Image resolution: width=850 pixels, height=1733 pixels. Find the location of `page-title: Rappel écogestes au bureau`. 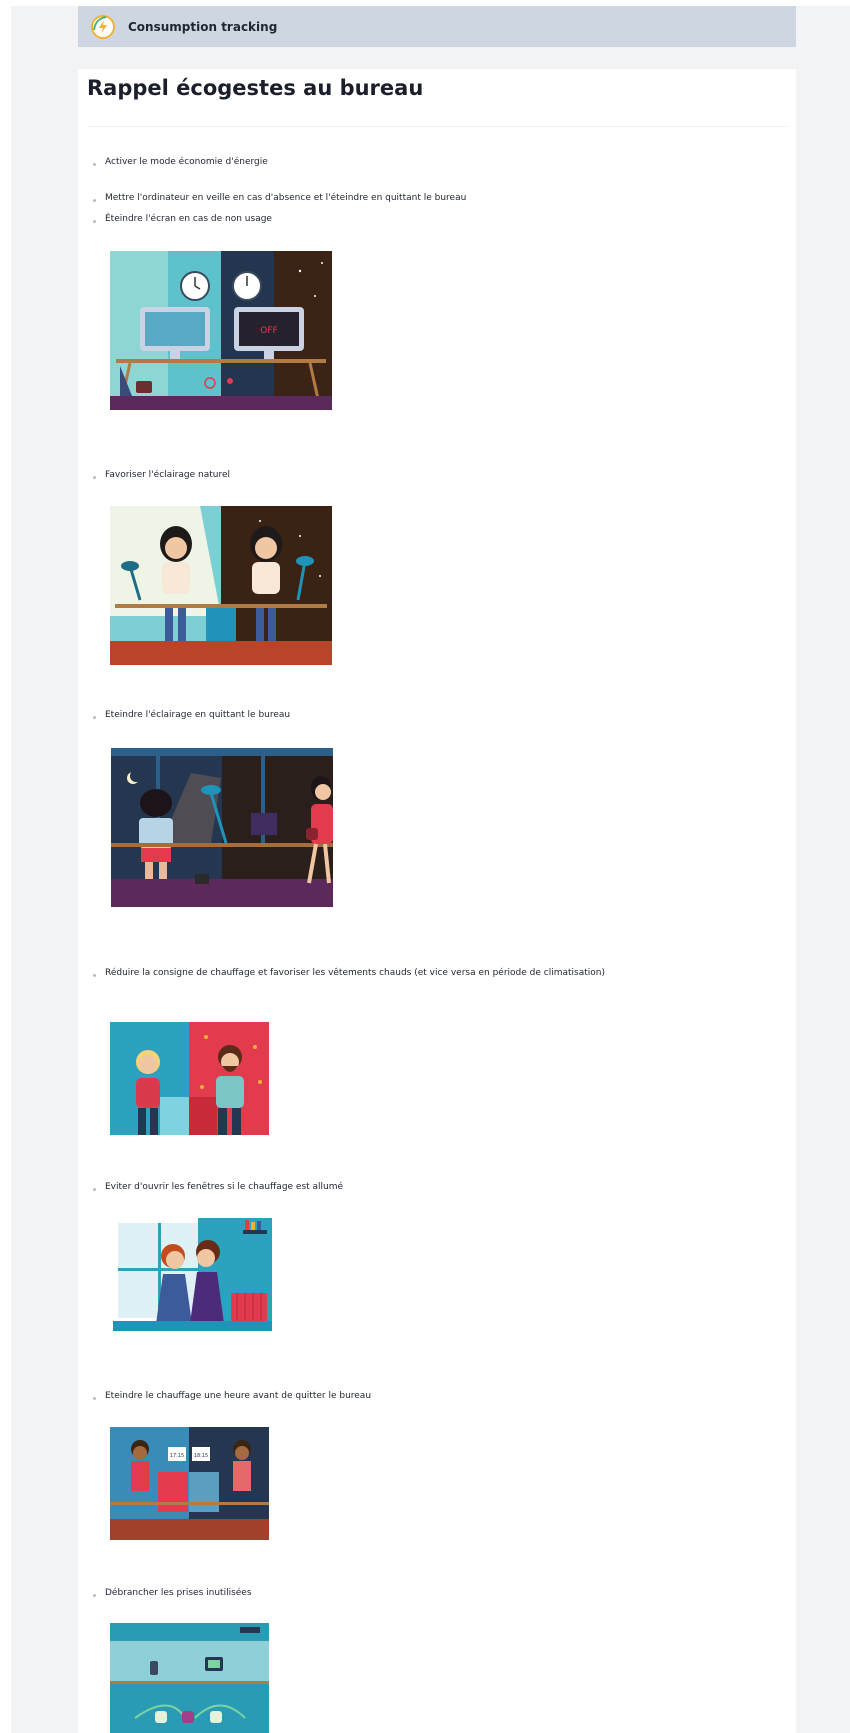

page-title: Rappel écogestes au bureau is located at coordinates (255, 88).